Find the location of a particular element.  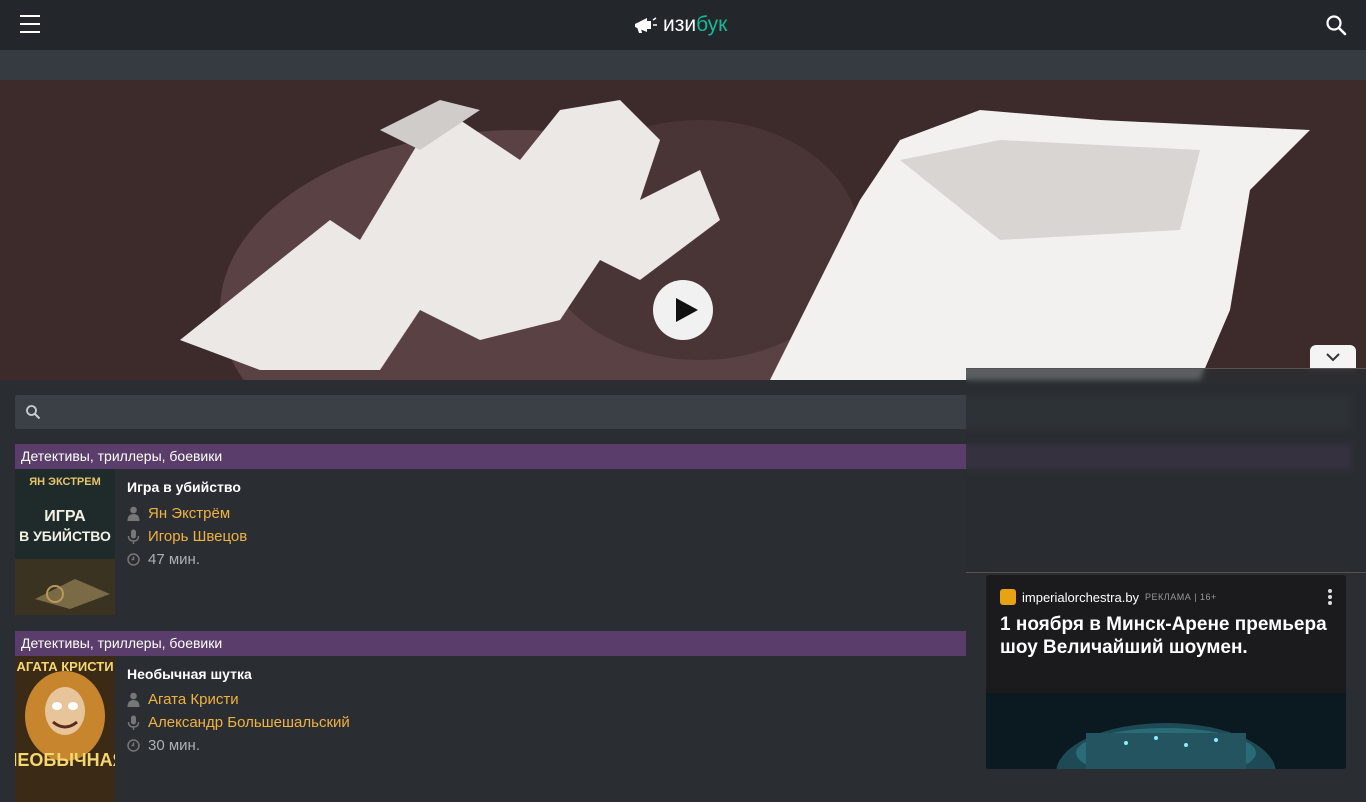

duration-text: 47 мин. is located at coordinates (174, 559).